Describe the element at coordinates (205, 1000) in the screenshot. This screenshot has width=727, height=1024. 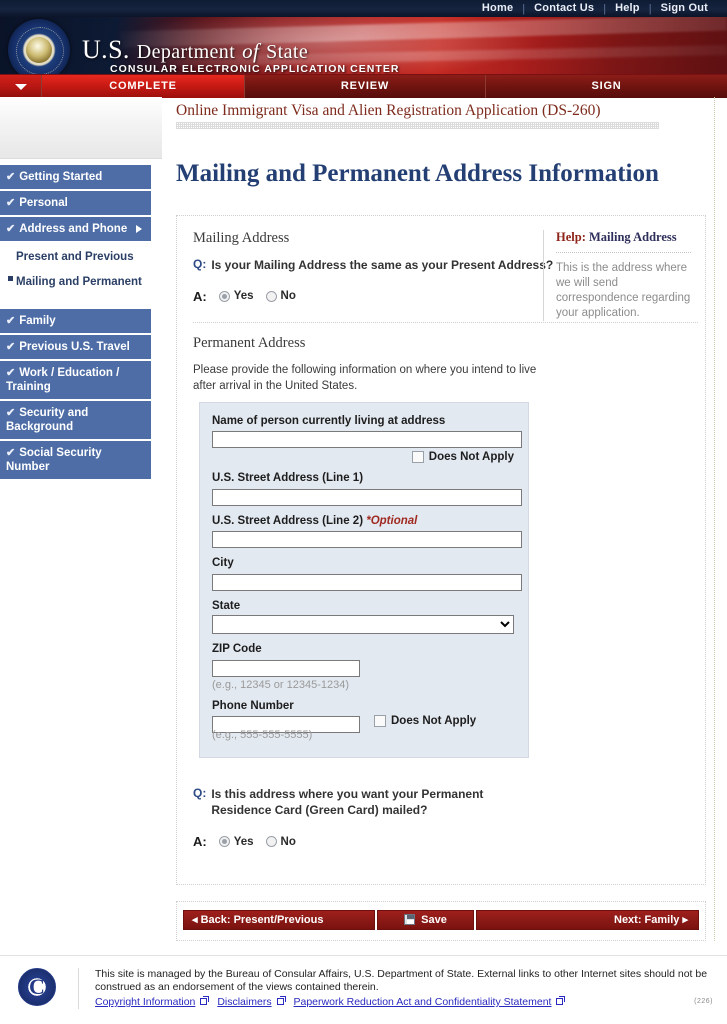
I see `external-link-icon` at that location.